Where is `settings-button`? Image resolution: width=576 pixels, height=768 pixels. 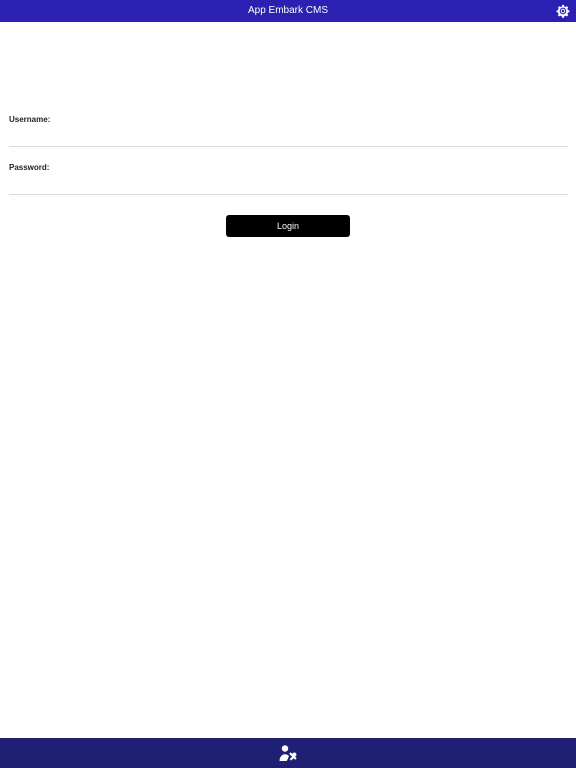
settings-button is located at coordinates (563, 11).